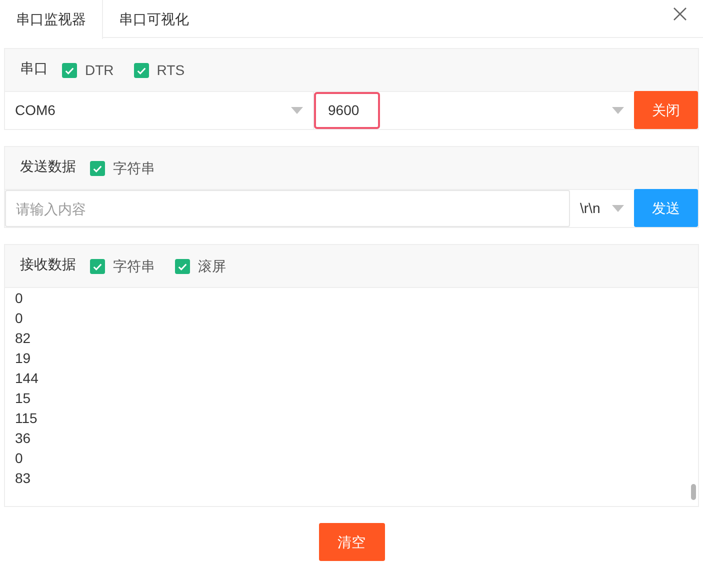  Describe the element at coordinates (51, 19) in the screenshot. I see `tab: 串口监视器` at that location.